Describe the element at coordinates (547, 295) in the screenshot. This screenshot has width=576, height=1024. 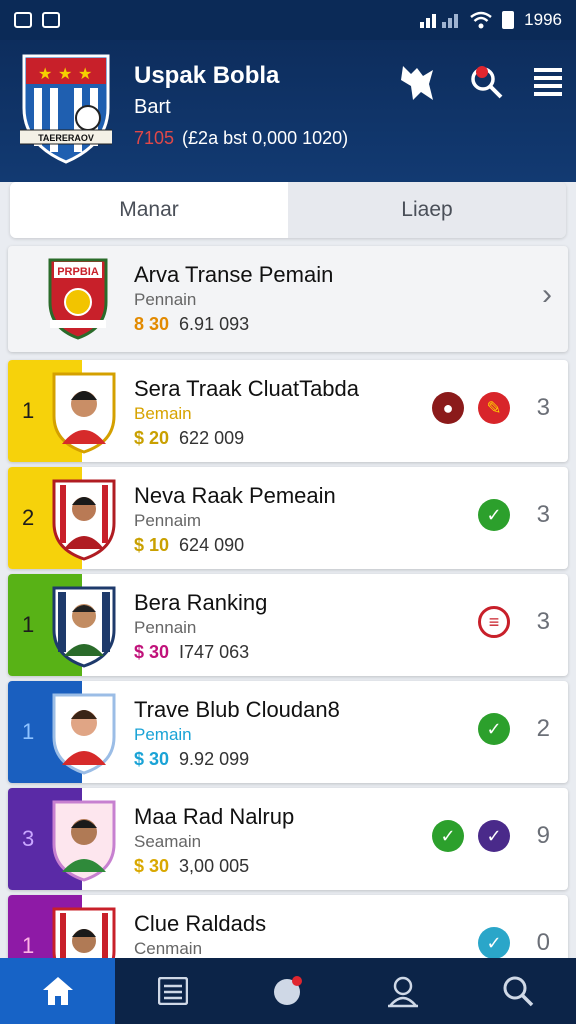
I see `chevron-right-icon: ›` at that location.